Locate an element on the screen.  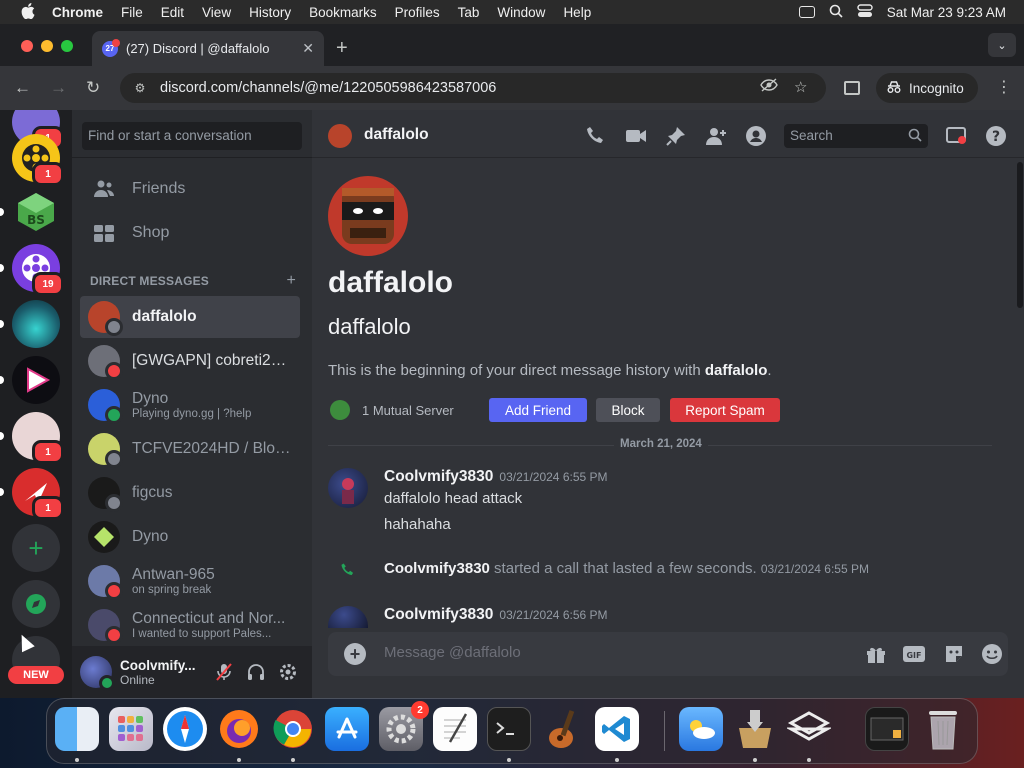
screen-mirroring-icon is located at coordinates (806, 12).